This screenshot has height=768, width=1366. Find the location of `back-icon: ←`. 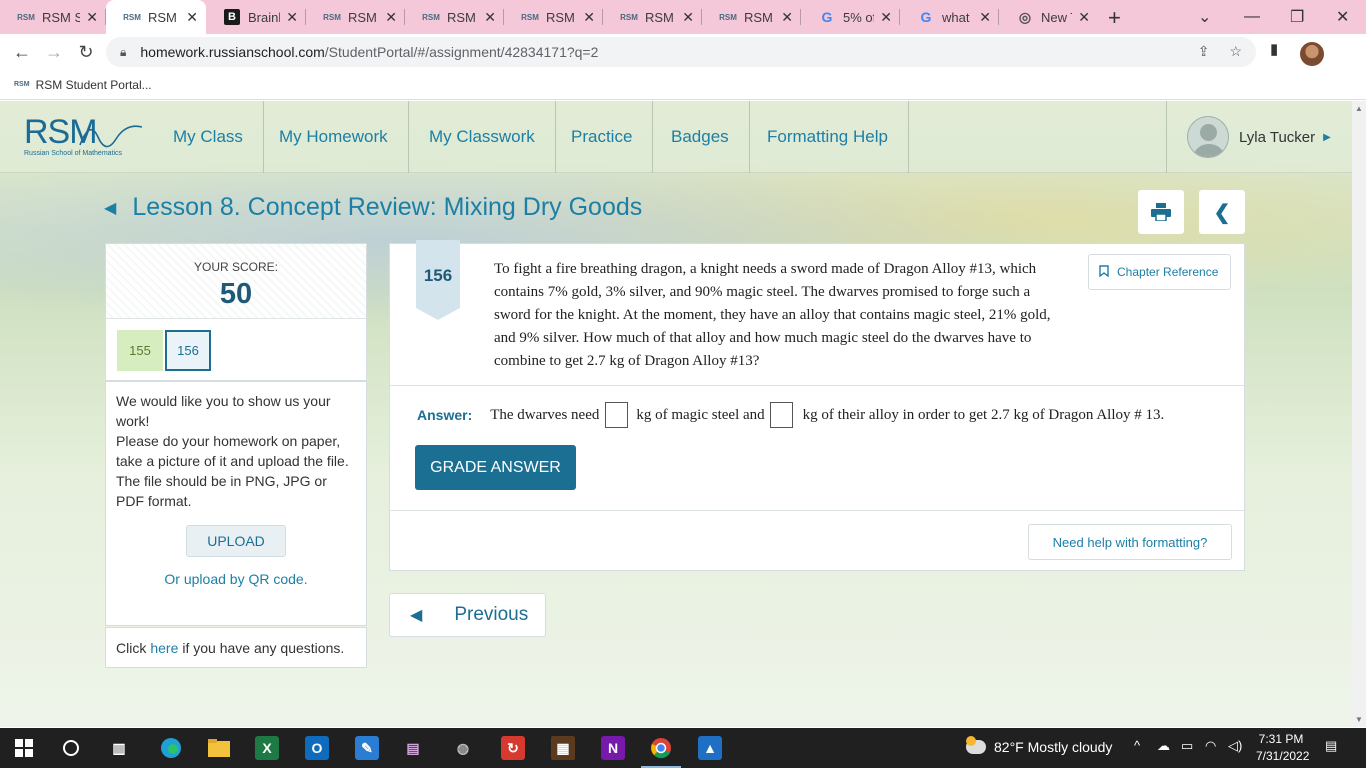

back-icon: ← is located at coordinates (22, 52).